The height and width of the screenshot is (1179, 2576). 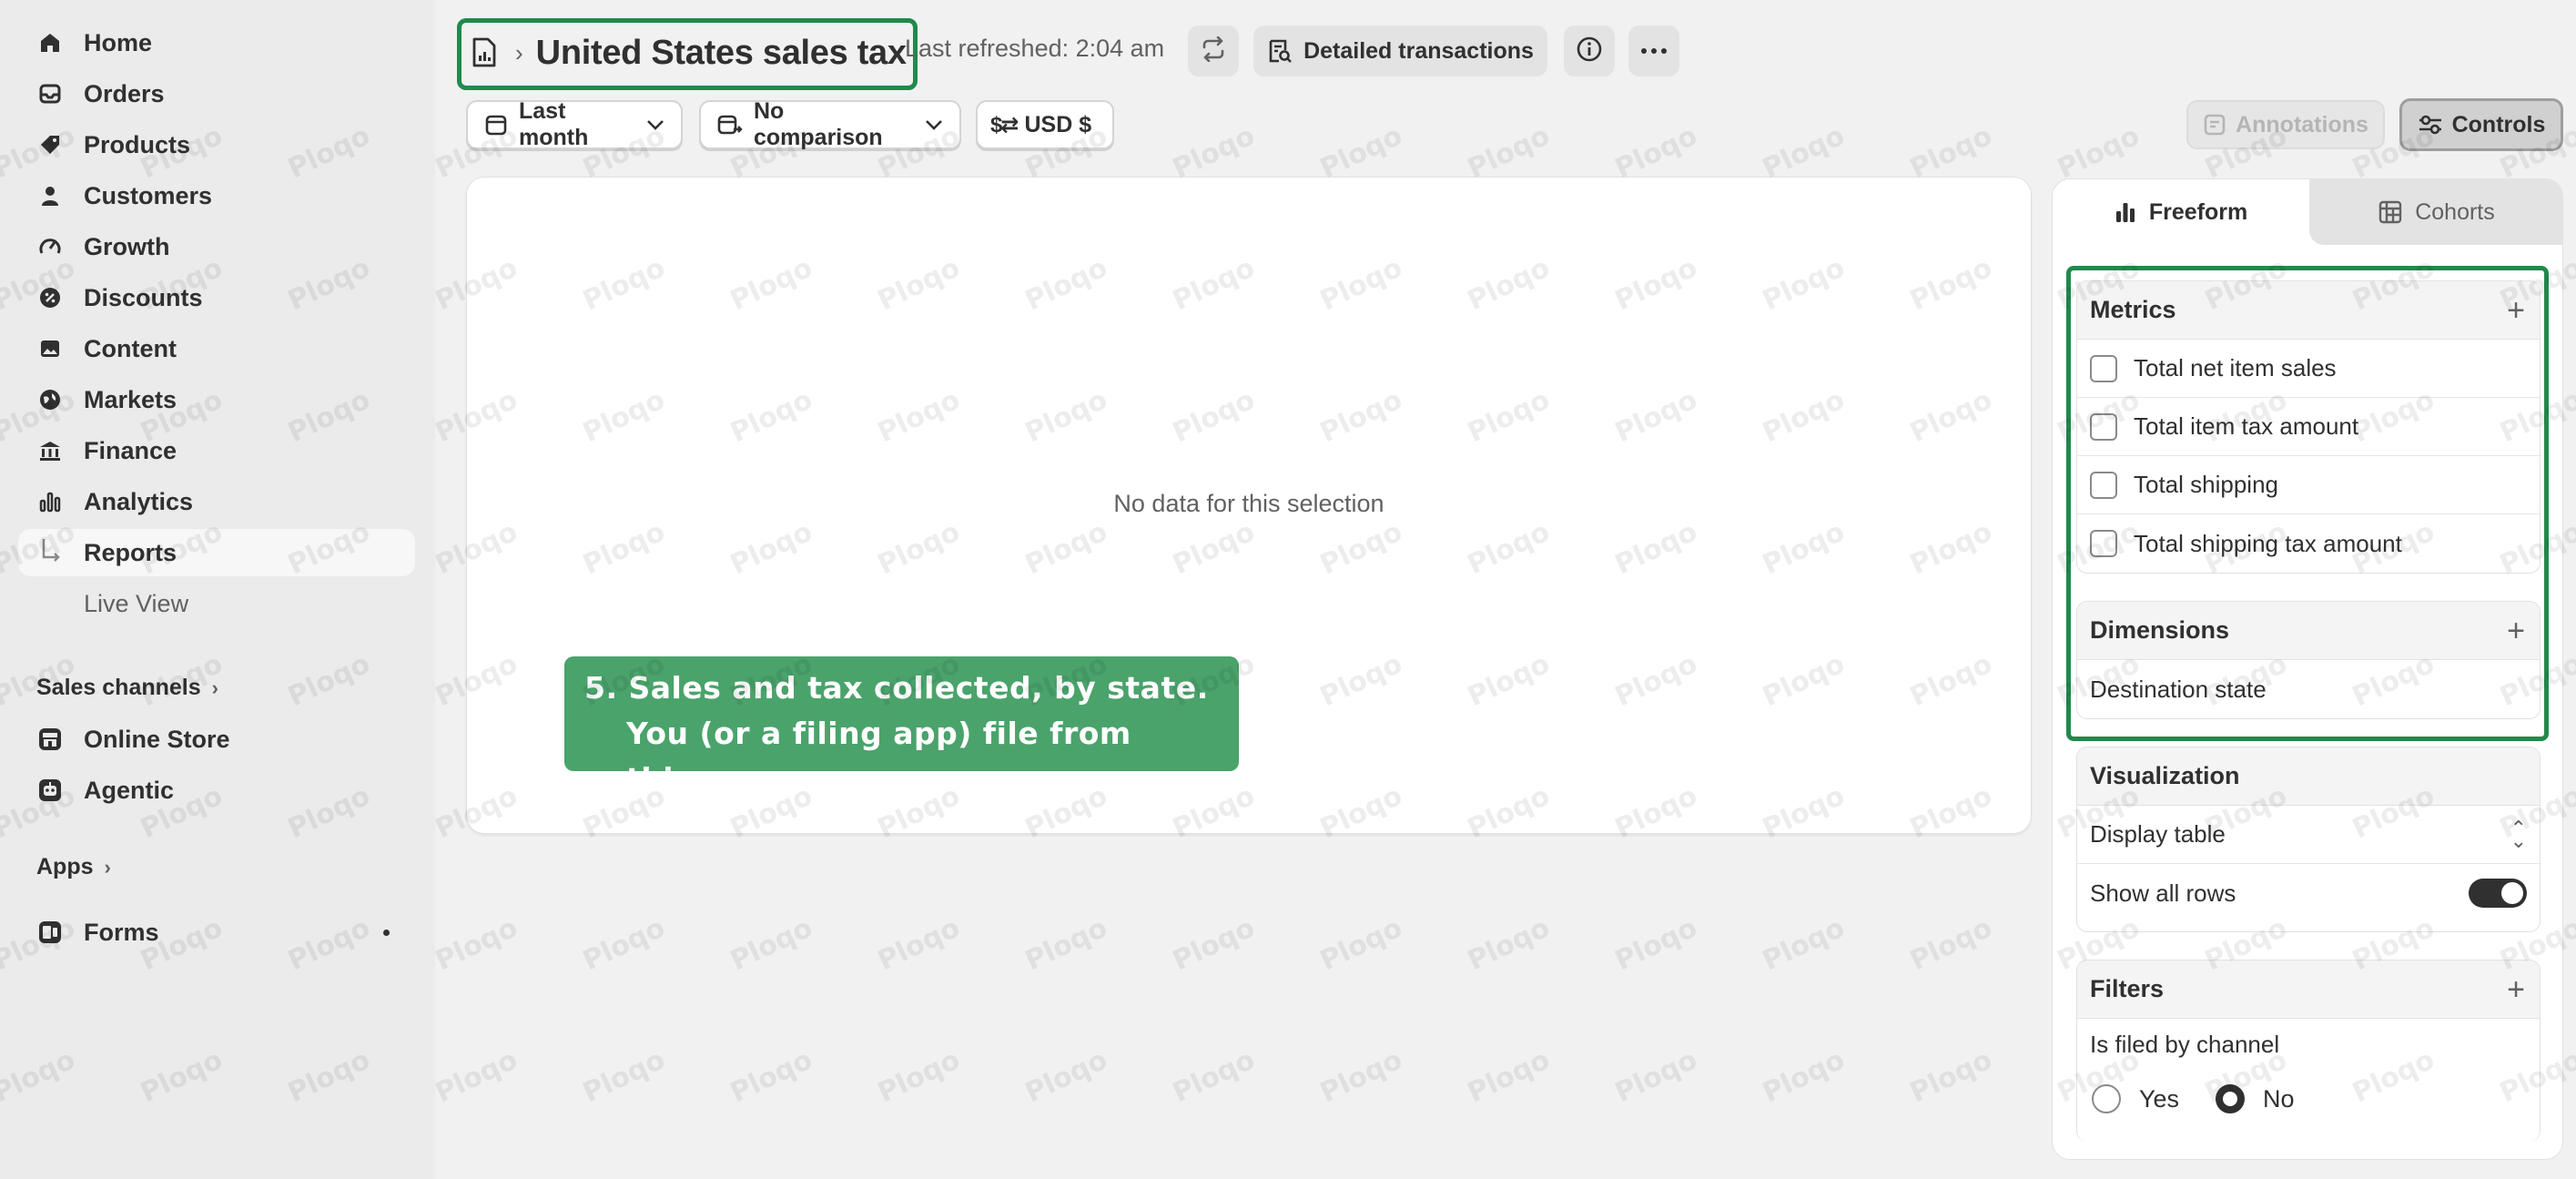 I want to click on image-icon, so click(x=50, y=348).